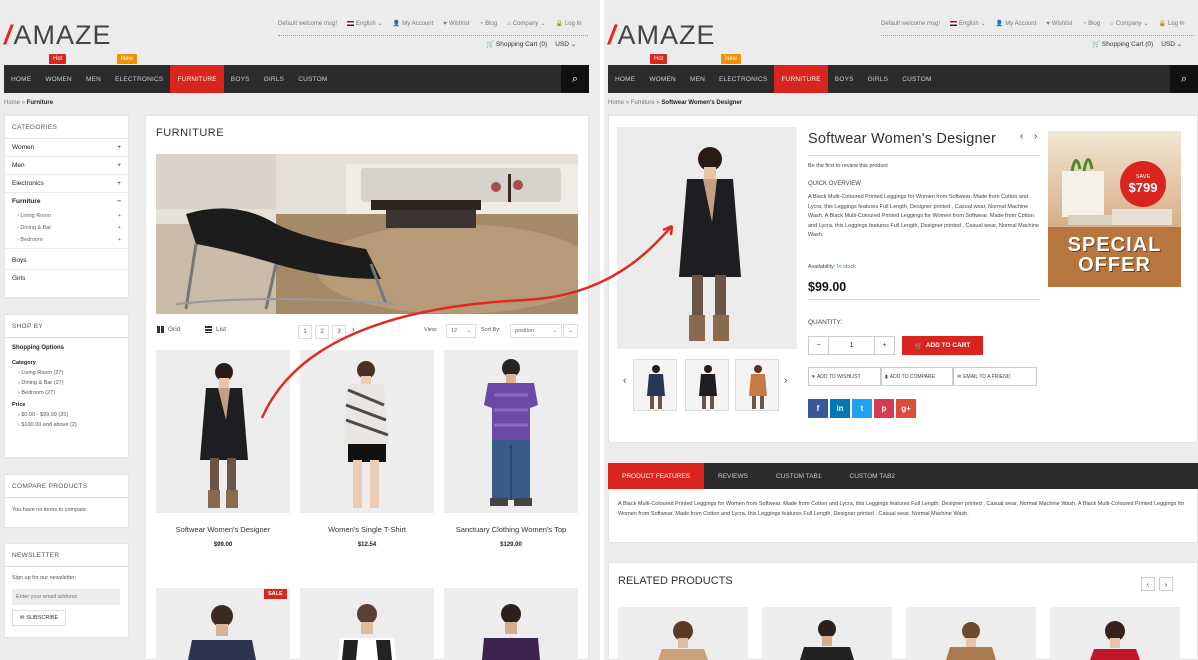 The image size is (1198, 660). What do you see at coordinates (1059, 24) in the screenshot?
I see `wishlist-link: ♥ Wishlist` at bounding box center [1059, 24].